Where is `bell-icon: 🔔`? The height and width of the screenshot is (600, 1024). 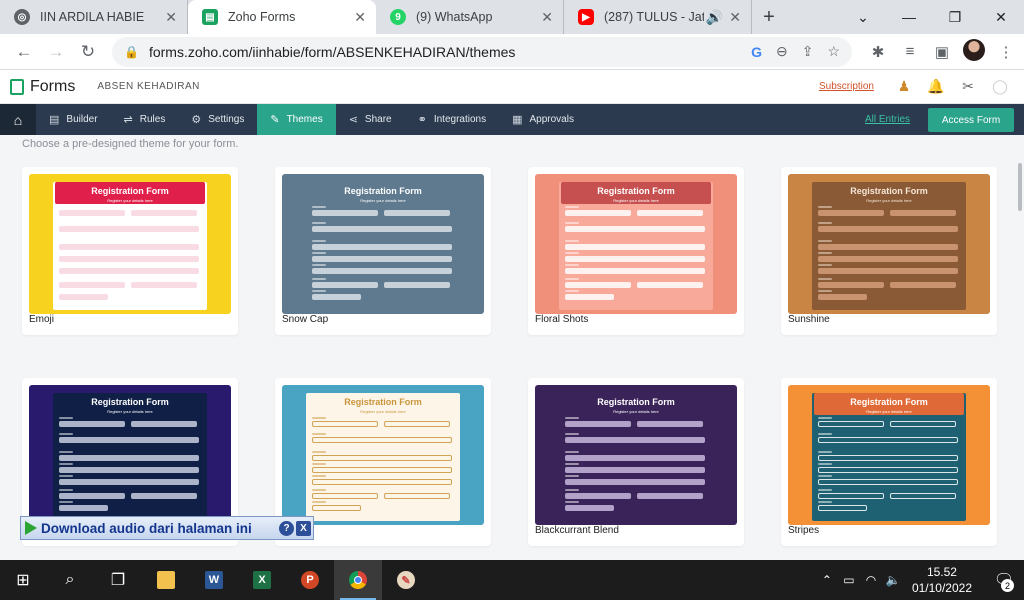 bell-icon: 🔔 is located at coordinates (936, 86).